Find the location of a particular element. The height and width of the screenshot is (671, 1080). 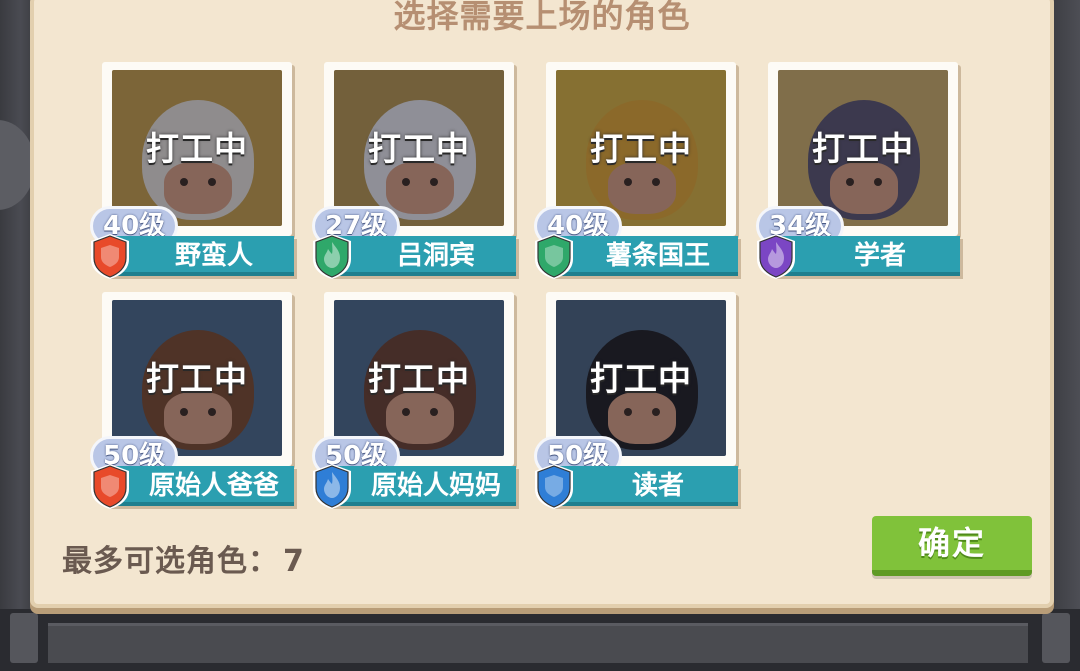

name-bar: 原始人爸爸 is located at coordinates (201, 486).